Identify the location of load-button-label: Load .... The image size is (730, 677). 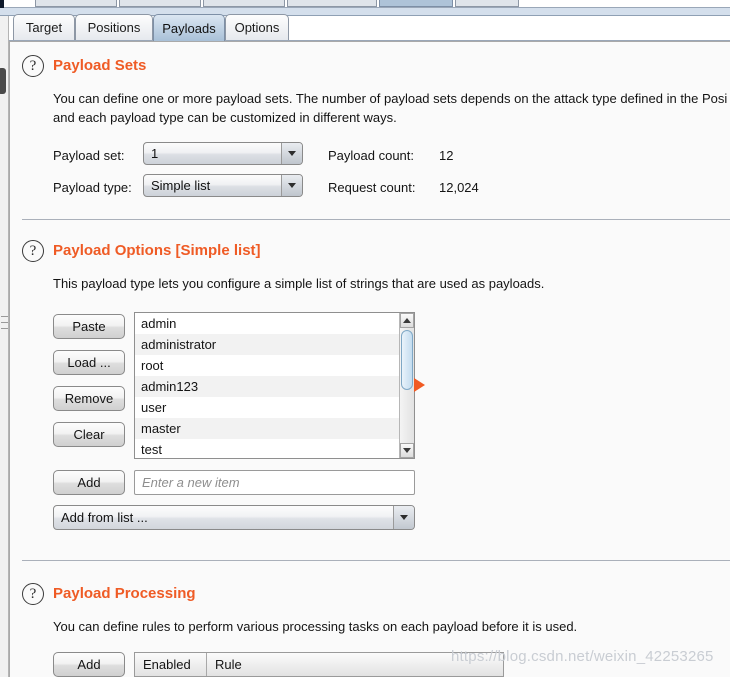
(89, 362).